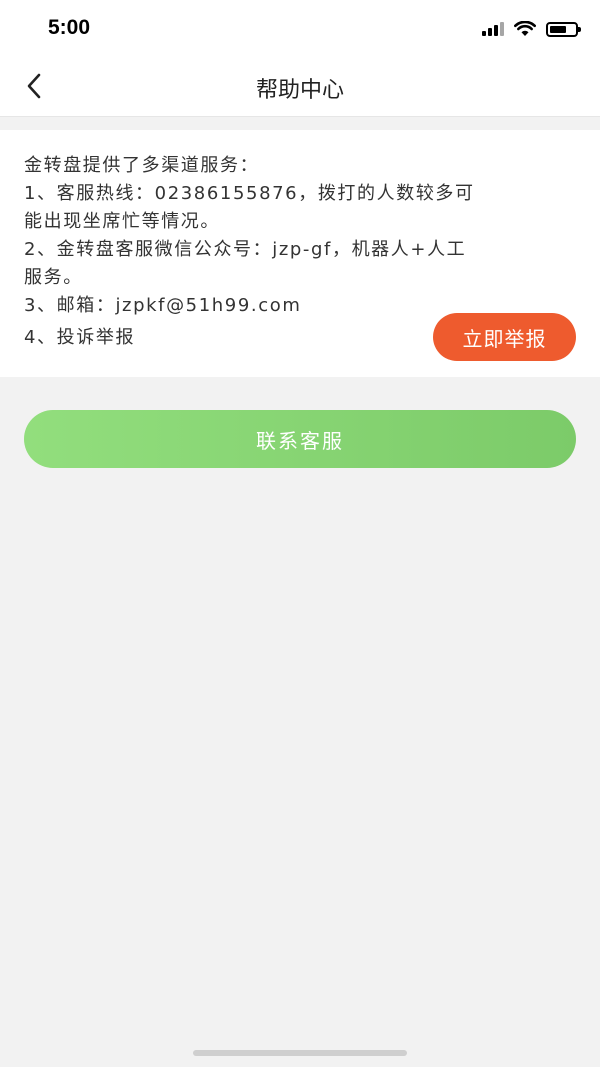 The image size is (600, 1067). What do you see at coordinates (69, 27) in the screenshot?
I see `status-time: 5:00` at bounding box center [69, 27].